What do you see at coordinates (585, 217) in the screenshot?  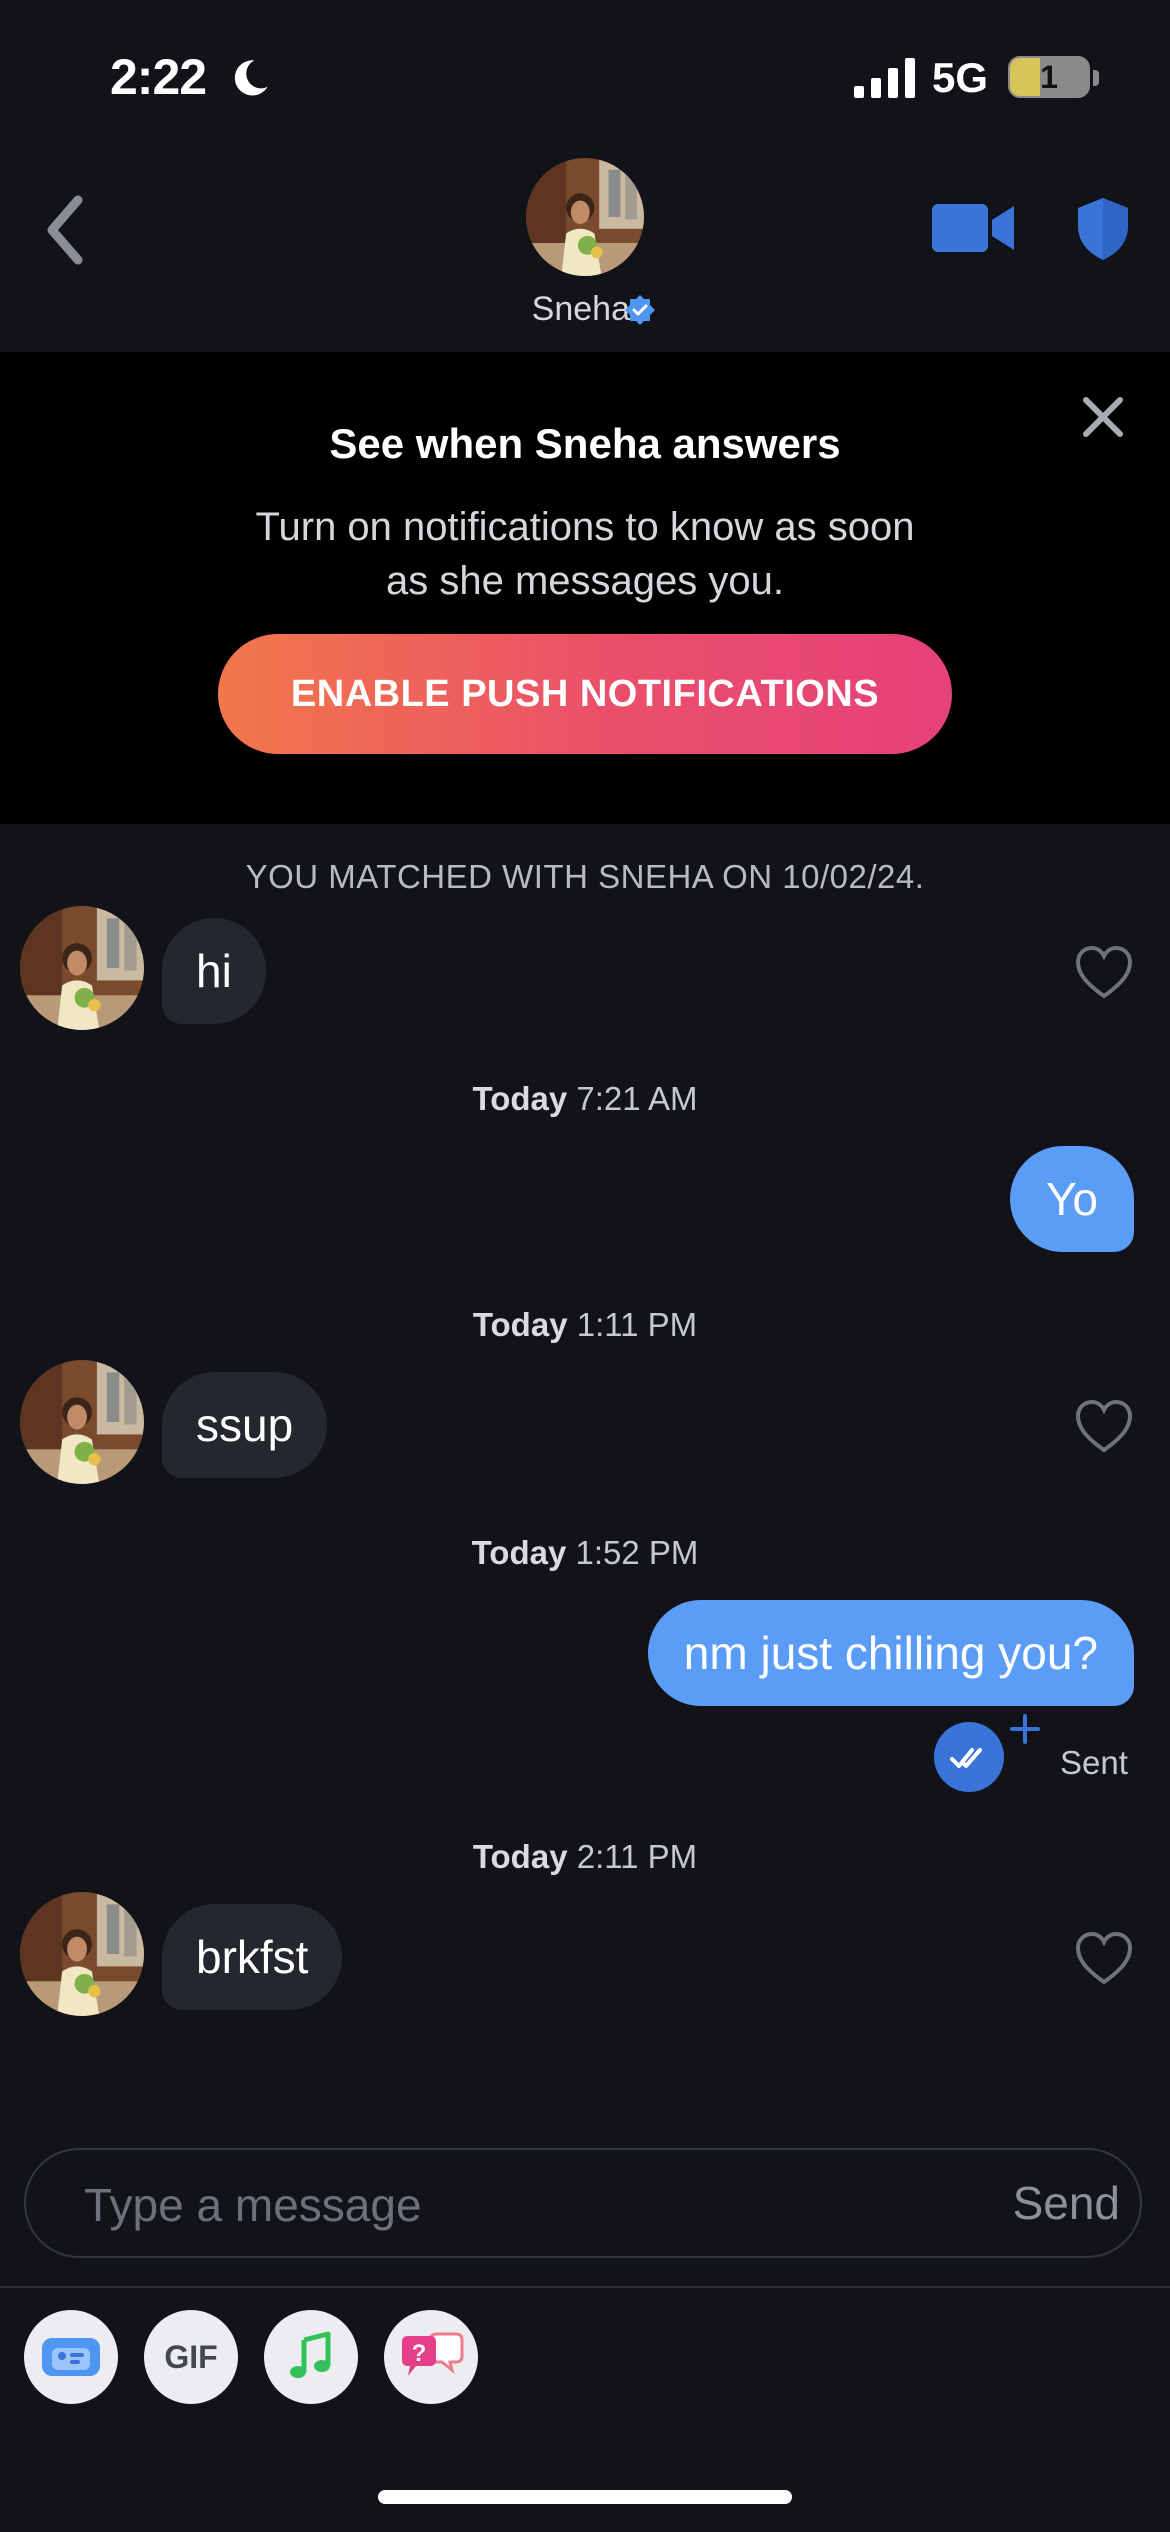 I see `match-avatar` at bounding box center [585, 217].